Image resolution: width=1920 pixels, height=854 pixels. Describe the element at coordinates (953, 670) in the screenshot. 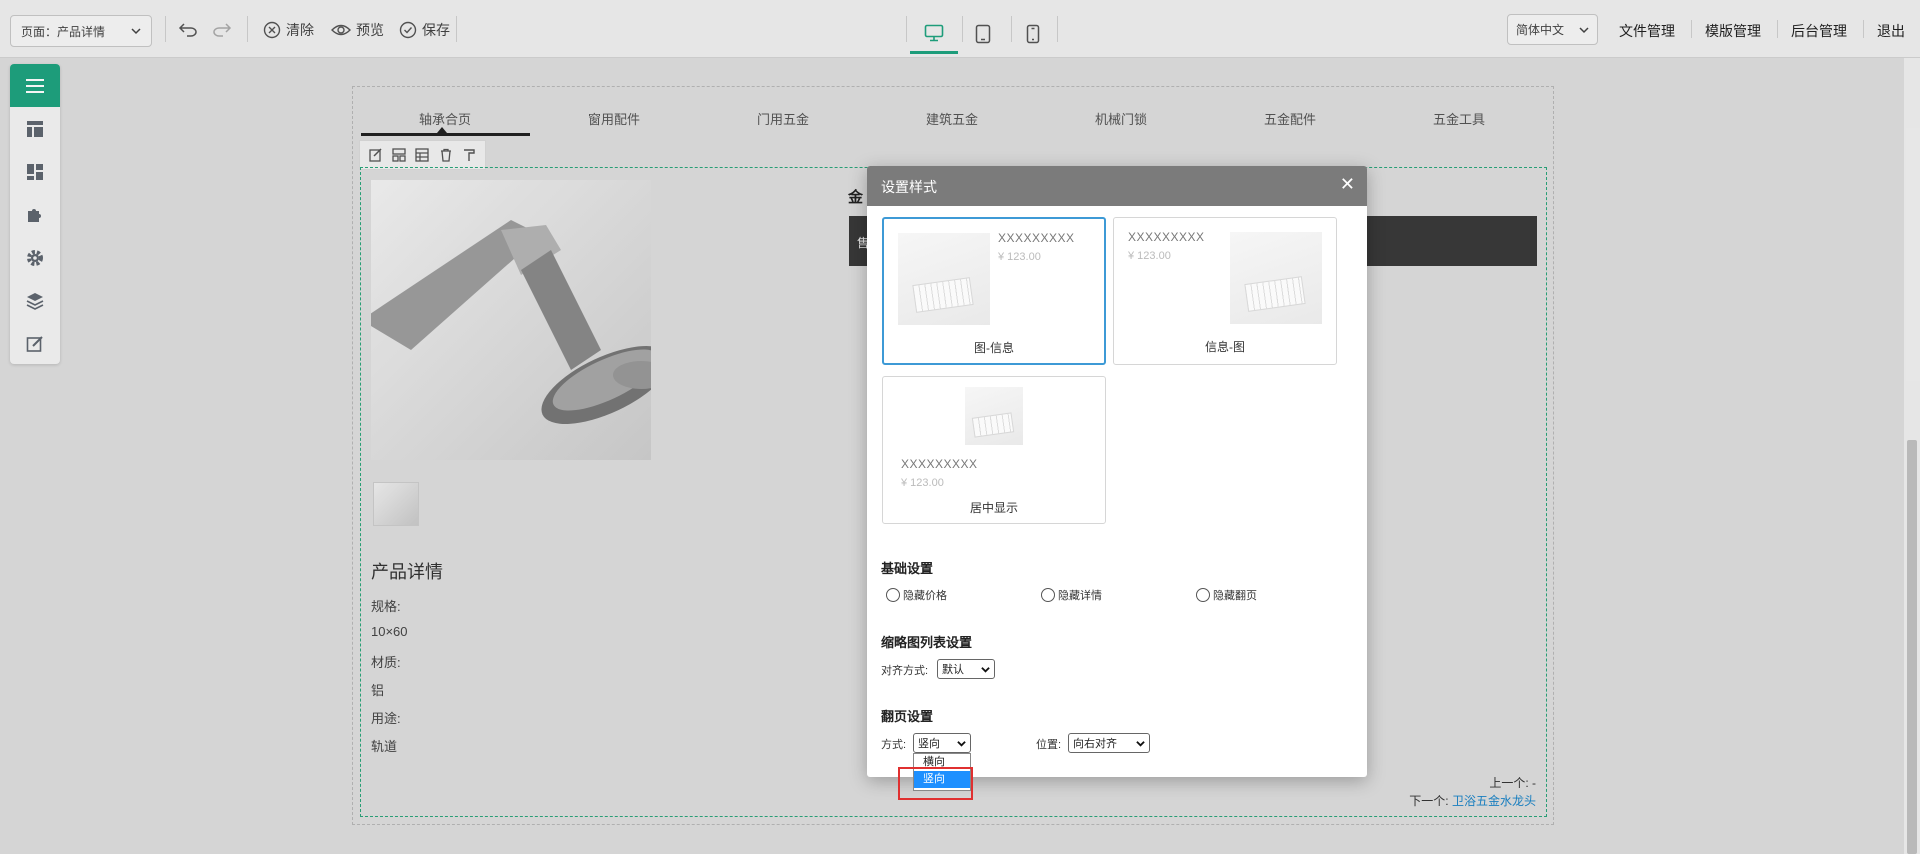

I see `align-value: 默认` at that location.